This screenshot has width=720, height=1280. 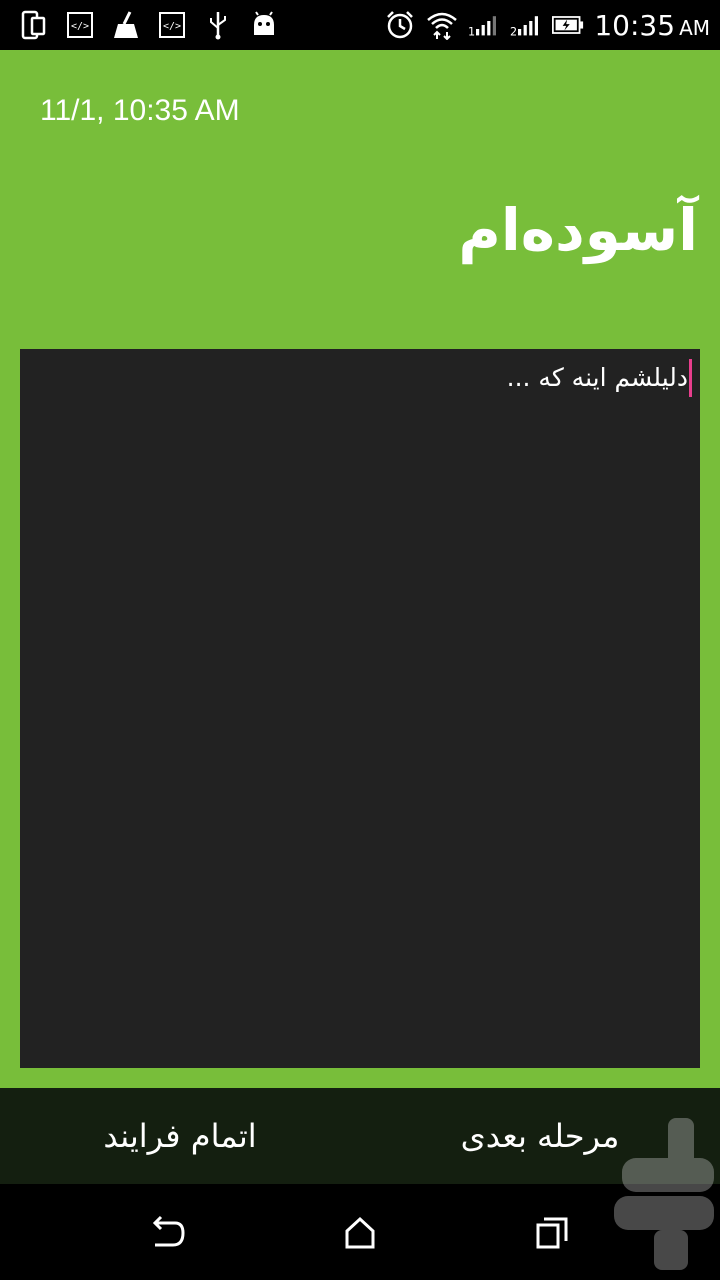 What do you see at coordinates (664, 1194) in the screenshot?
I see `store-logo-watermark` at bounding box center [664, 1194].